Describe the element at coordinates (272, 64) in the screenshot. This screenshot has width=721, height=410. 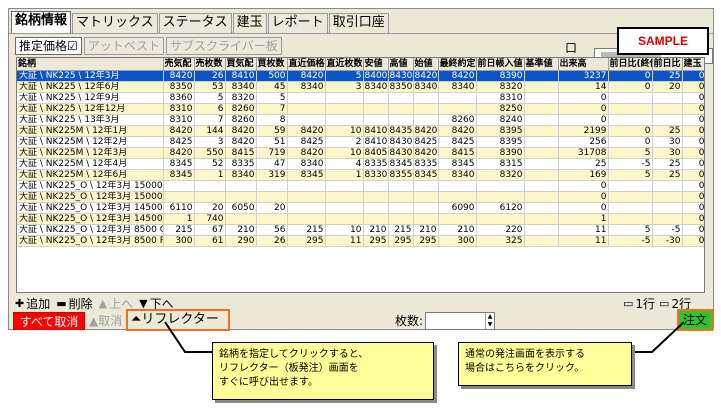
I see `column-header: 買枚数` at that location.